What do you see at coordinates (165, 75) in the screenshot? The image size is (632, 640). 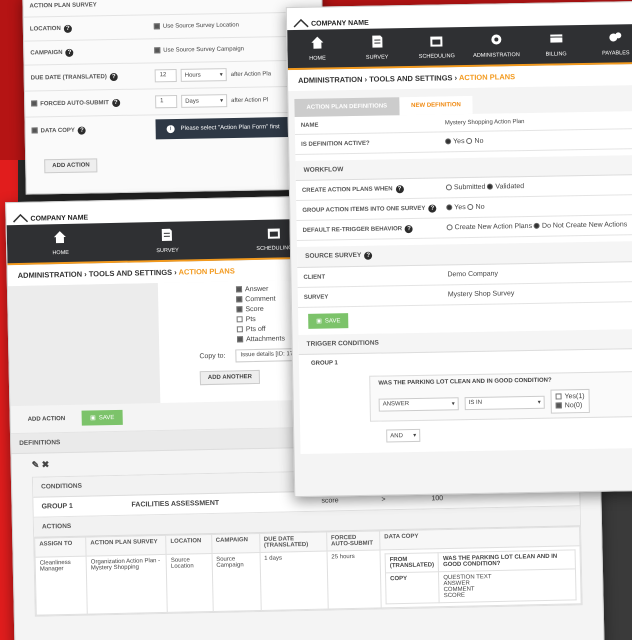 I see `due-value-input: 12` at bounding box center [165, 75].